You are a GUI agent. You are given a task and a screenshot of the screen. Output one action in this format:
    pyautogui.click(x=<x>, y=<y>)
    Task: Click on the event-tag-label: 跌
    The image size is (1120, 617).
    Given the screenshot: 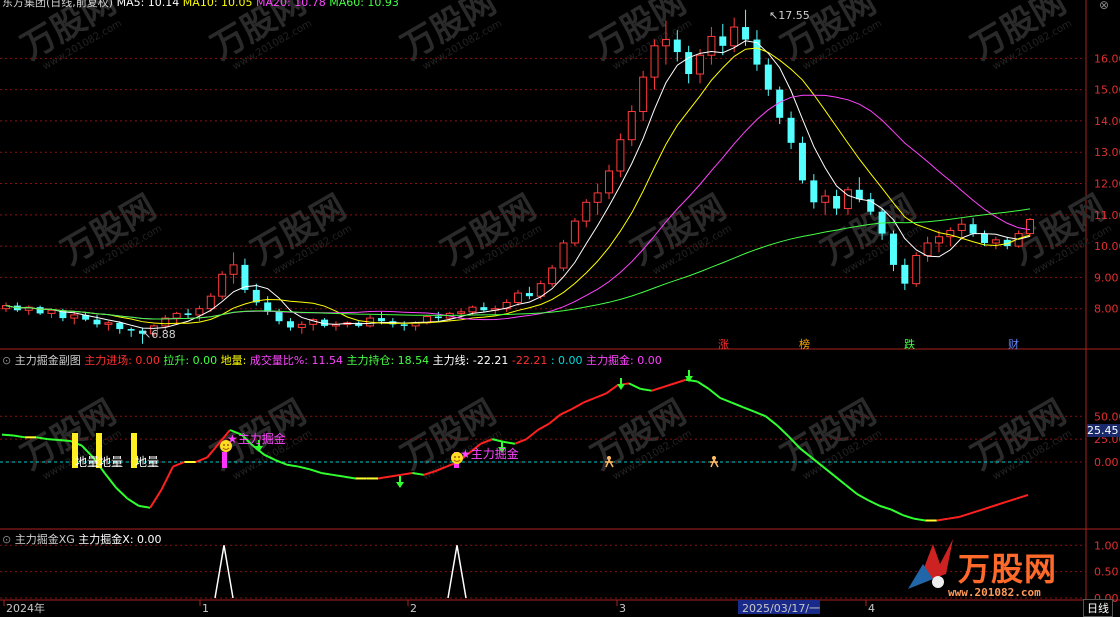 What is the action you would take?
    pyautogui.click(x=909, y=344)
    